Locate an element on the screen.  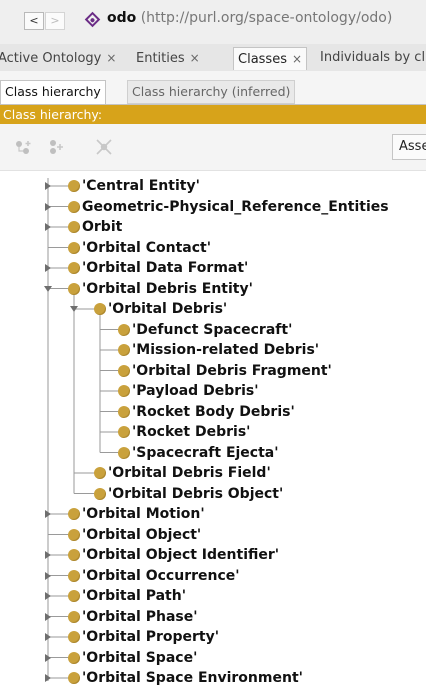
tab-active-ontology: Active Ontology × is located at coordinates (58, 58).